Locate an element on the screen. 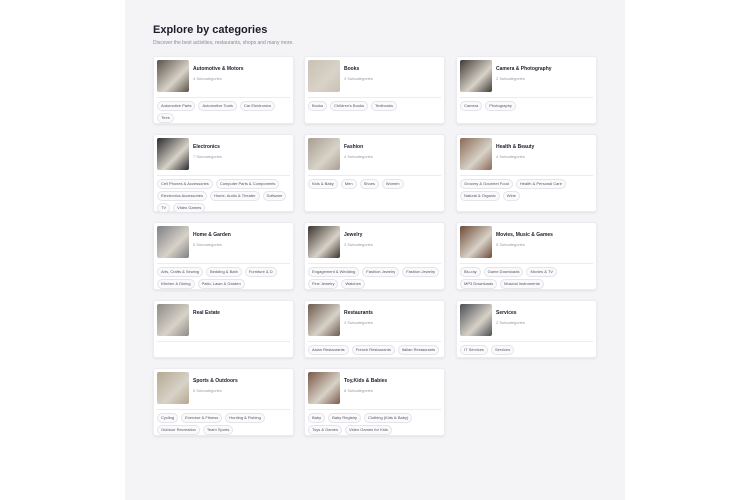  subcategory-count: 5 Subcategories is located at coordinates (207, 390).